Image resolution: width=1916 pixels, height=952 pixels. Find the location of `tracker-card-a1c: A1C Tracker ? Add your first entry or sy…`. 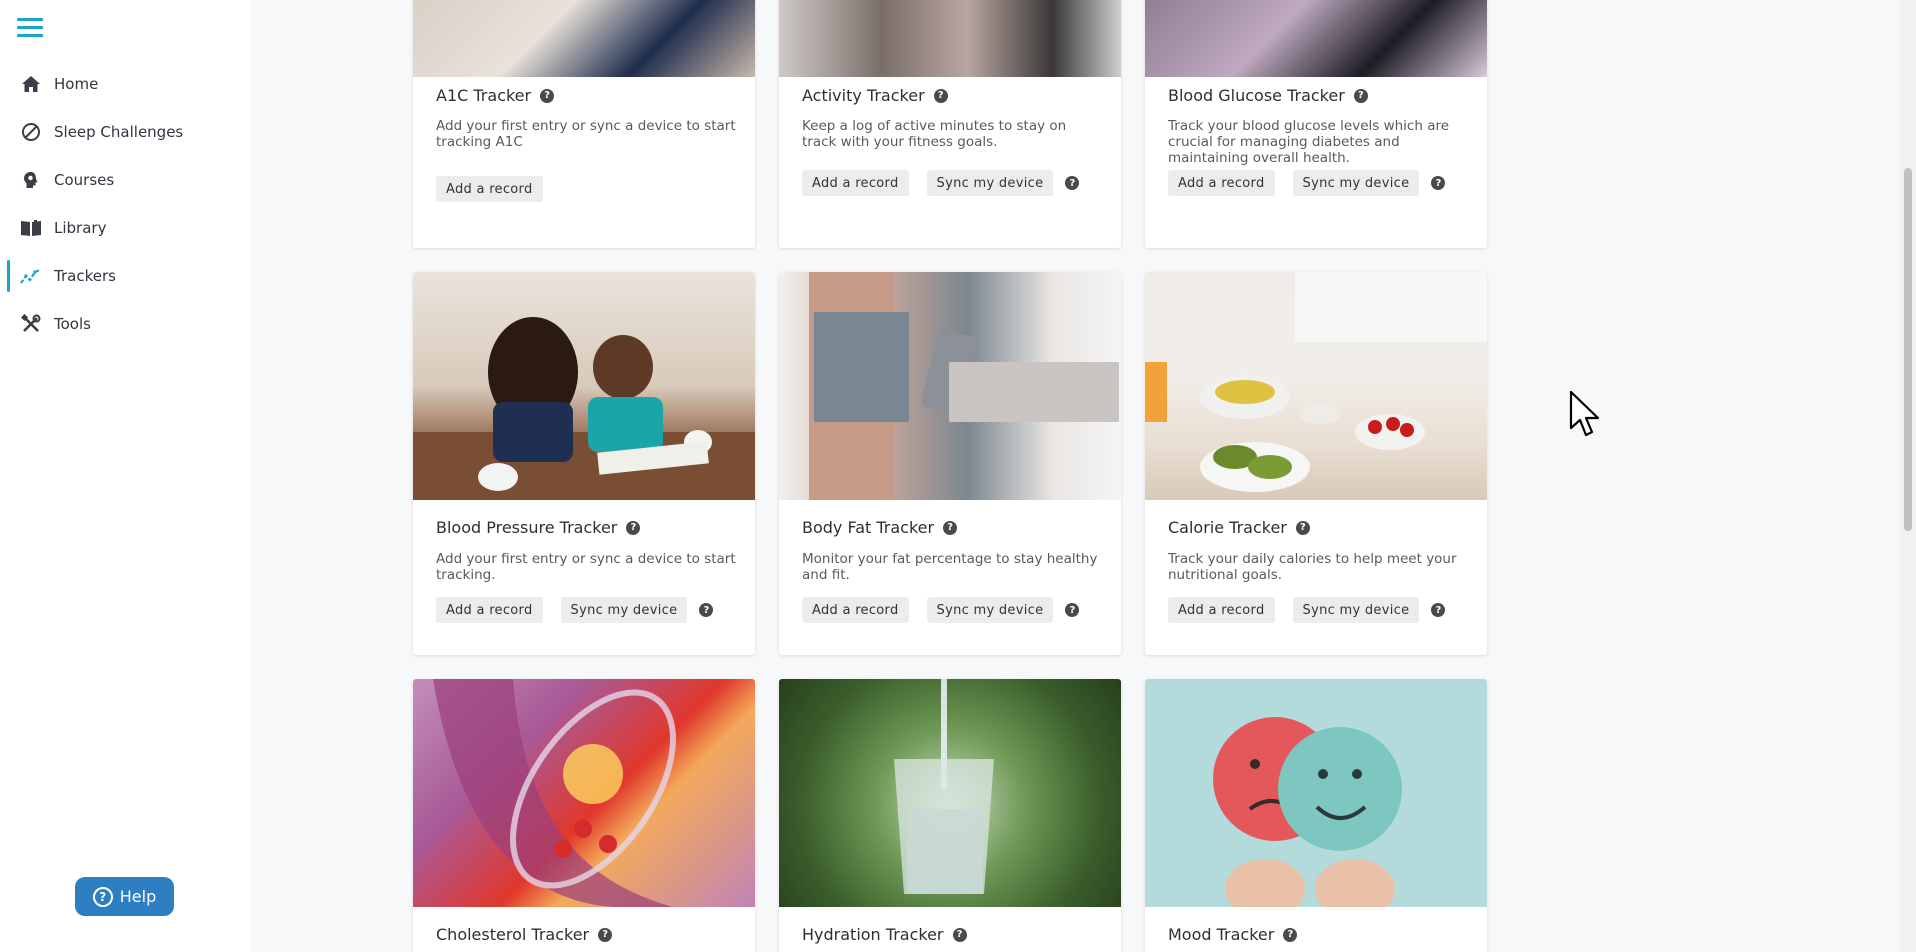

tracker-card-a1c: A1C Tracker ? Add your first entry or sy… is located at coordinates (584, 124).